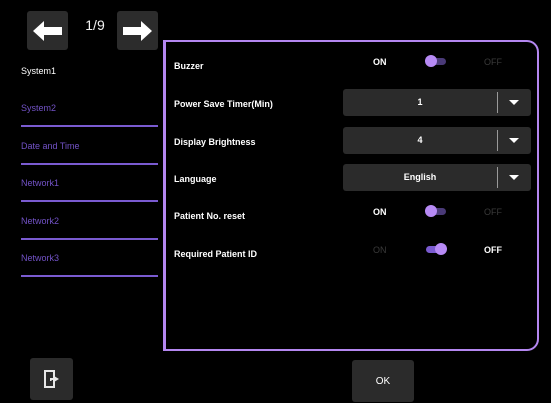 Image resolution: width=551 pixels, height=403 pixels. I want to click on ok-button: OK, so click(383, 381).